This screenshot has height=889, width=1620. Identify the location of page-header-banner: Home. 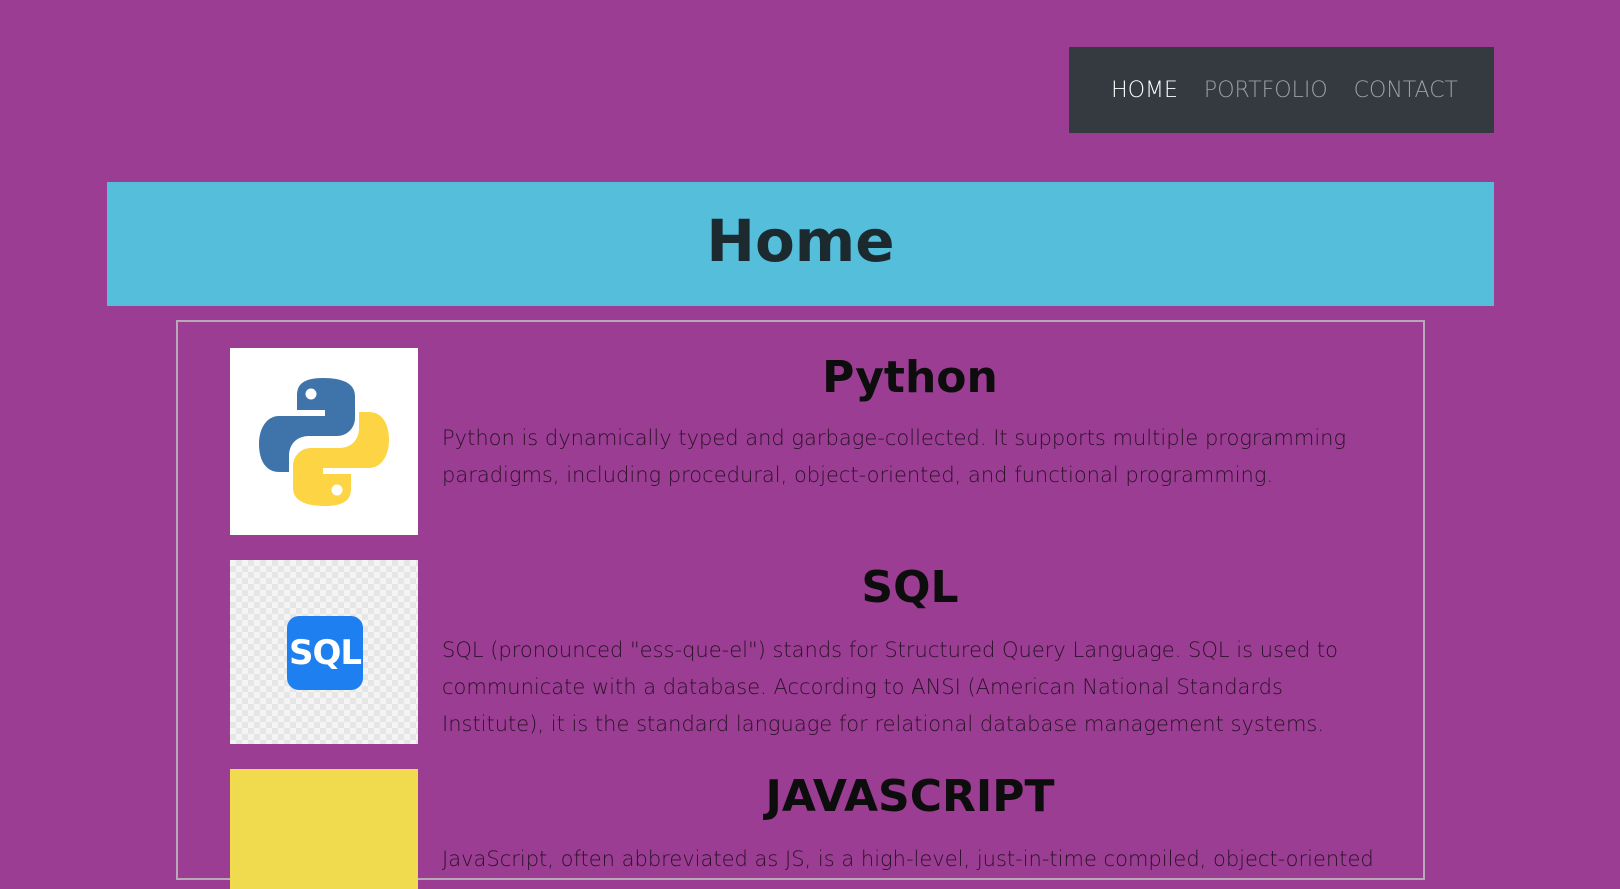
(800, 244).